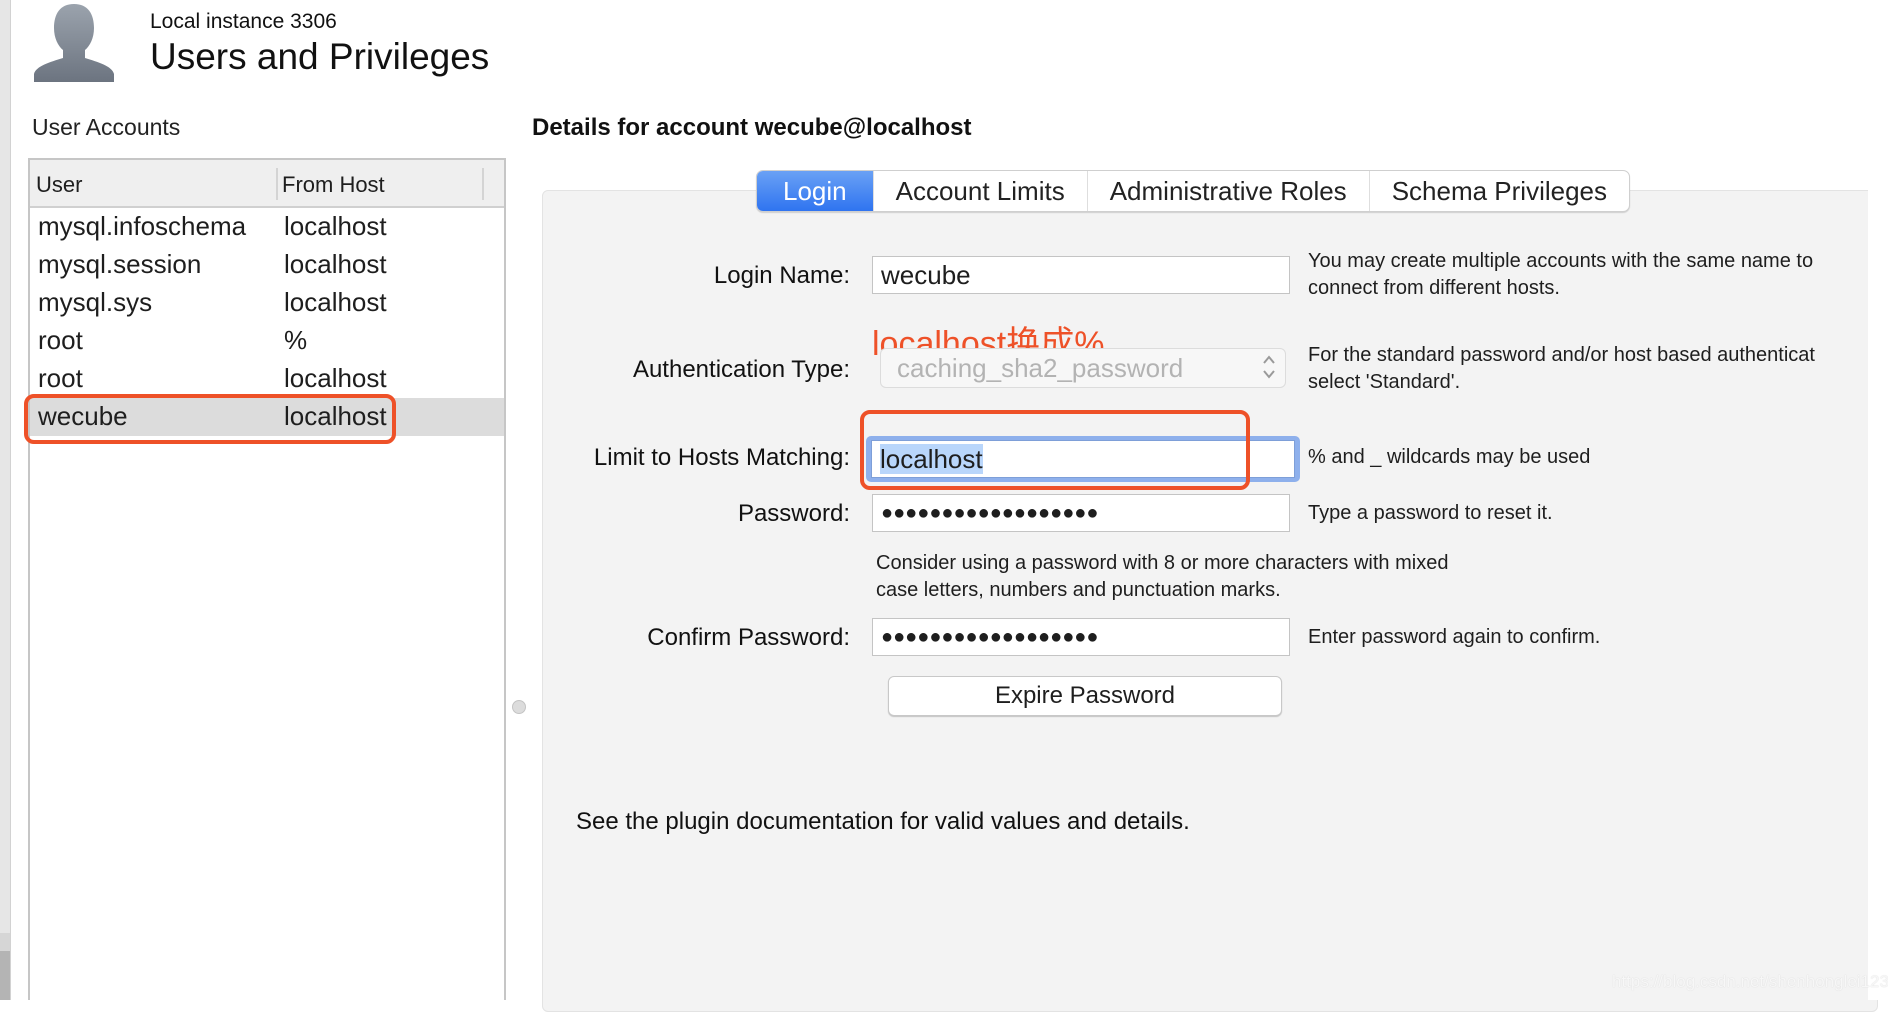  What do you see at coordinates (142, 226) in the screenshot?
I see `cell-user: mysql.infoschema` at bounding box center [142, 226].